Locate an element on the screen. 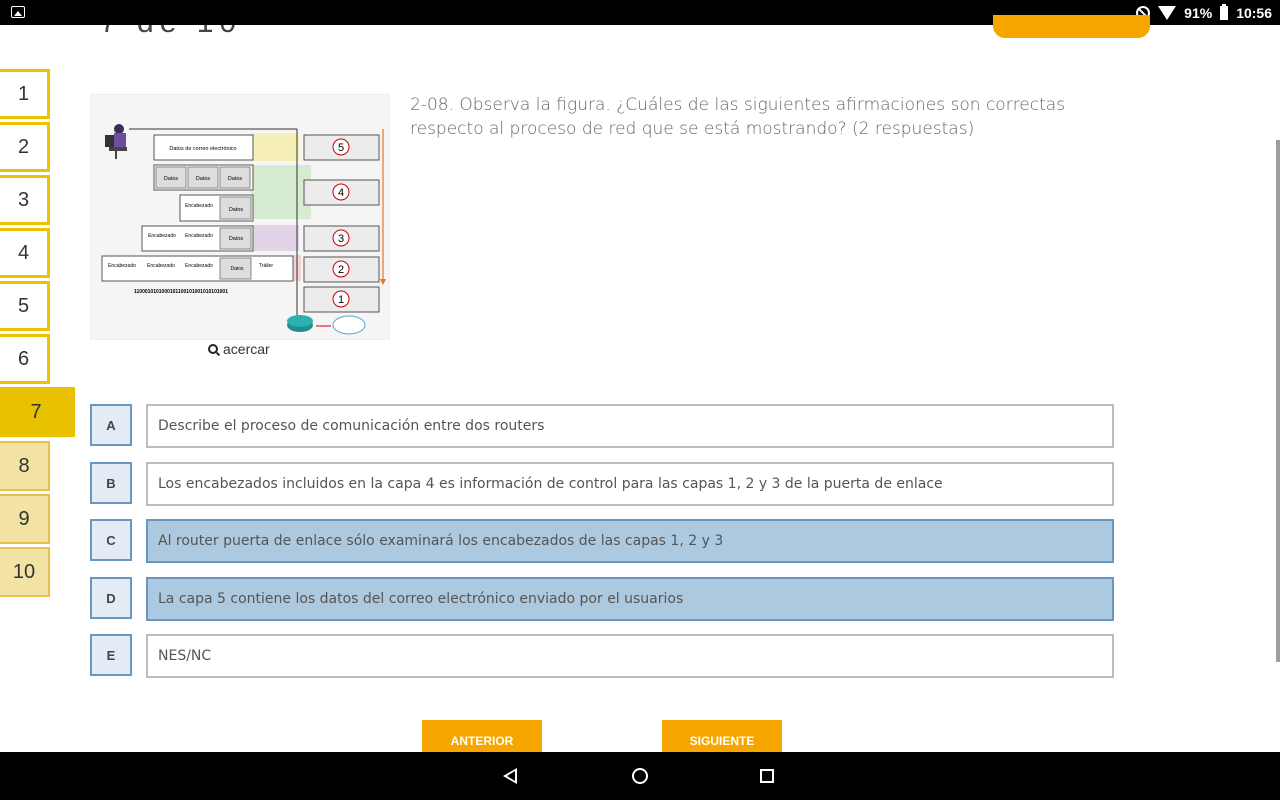 Image resolution: width=1280 pixels, height=800 pixels. user-computer-icon is located at coordinates (116, 141).